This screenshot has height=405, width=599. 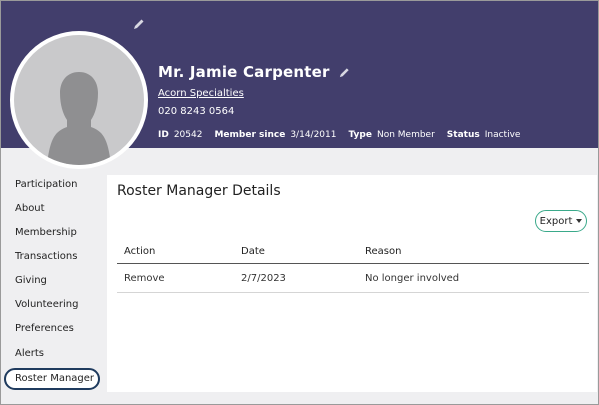 I want to click on id-value: 20542, so click(x=188, y=135).